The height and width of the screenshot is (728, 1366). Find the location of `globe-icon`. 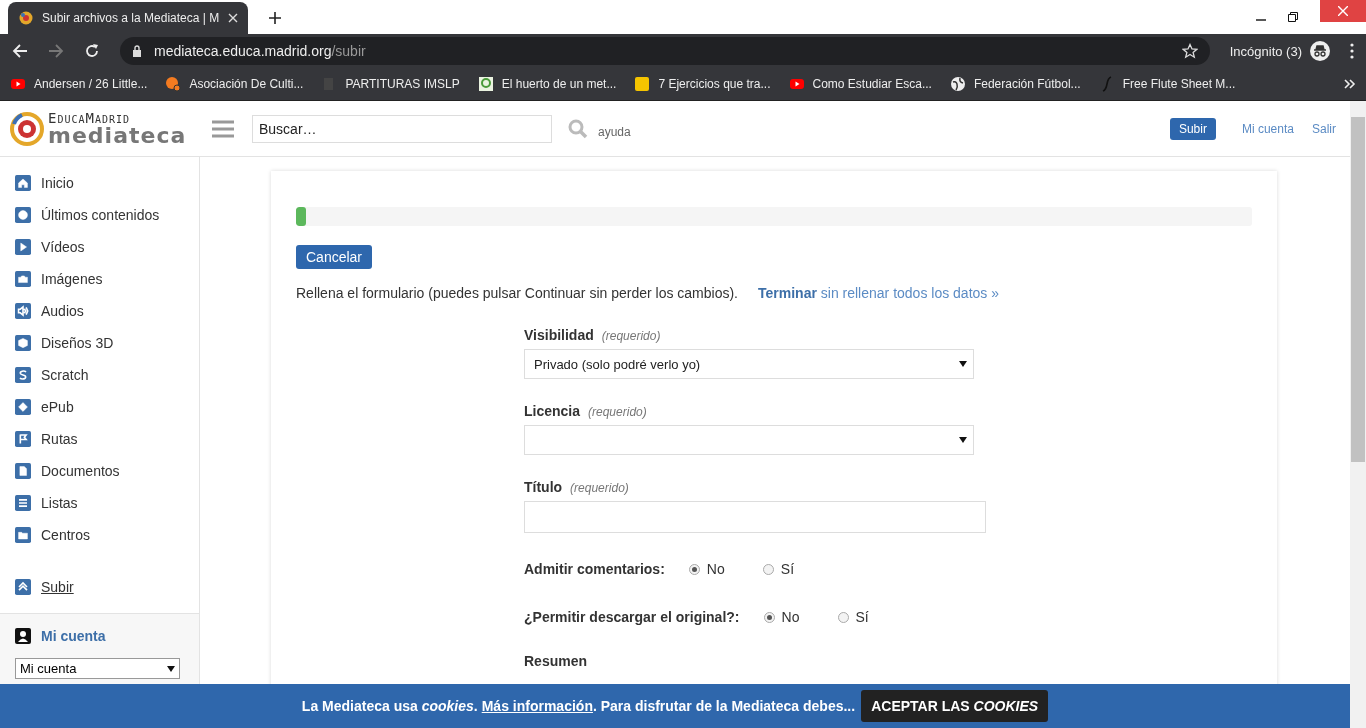

globe-icon is located at coordinates (957, 84).